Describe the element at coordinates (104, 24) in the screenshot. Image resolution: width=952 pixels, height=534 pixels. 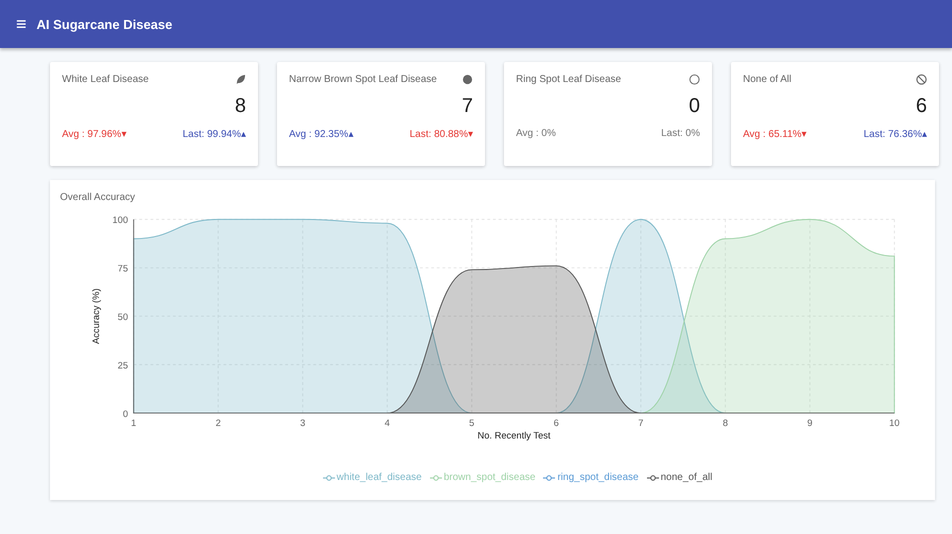
I see `app-title: AI Sugarcane Disease` at that location.